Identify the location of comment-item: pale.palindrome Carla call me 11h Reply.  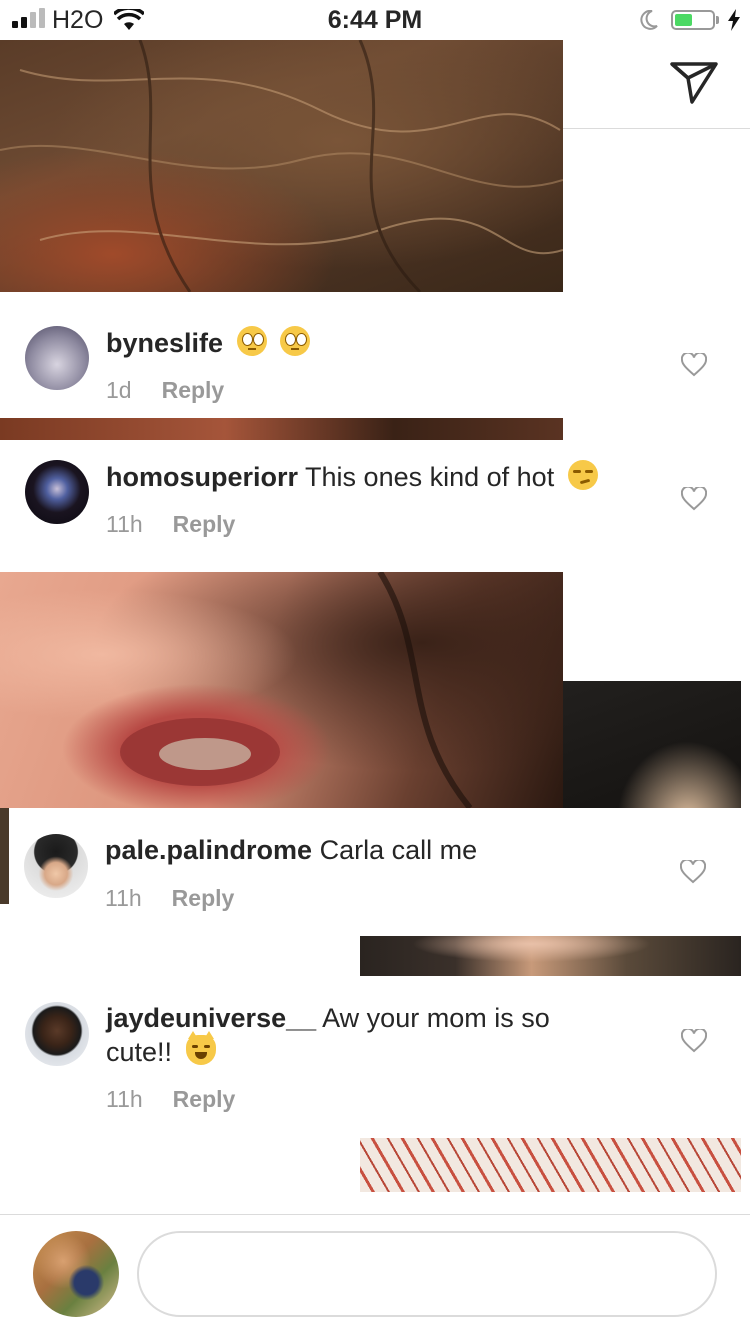
(379, 872).